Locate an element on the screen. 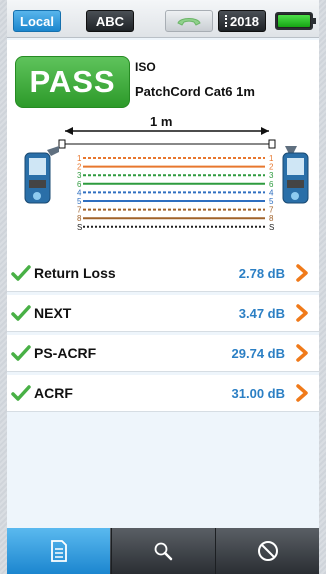  test-value: 2.78 dB is located at coordinates (261, 273).